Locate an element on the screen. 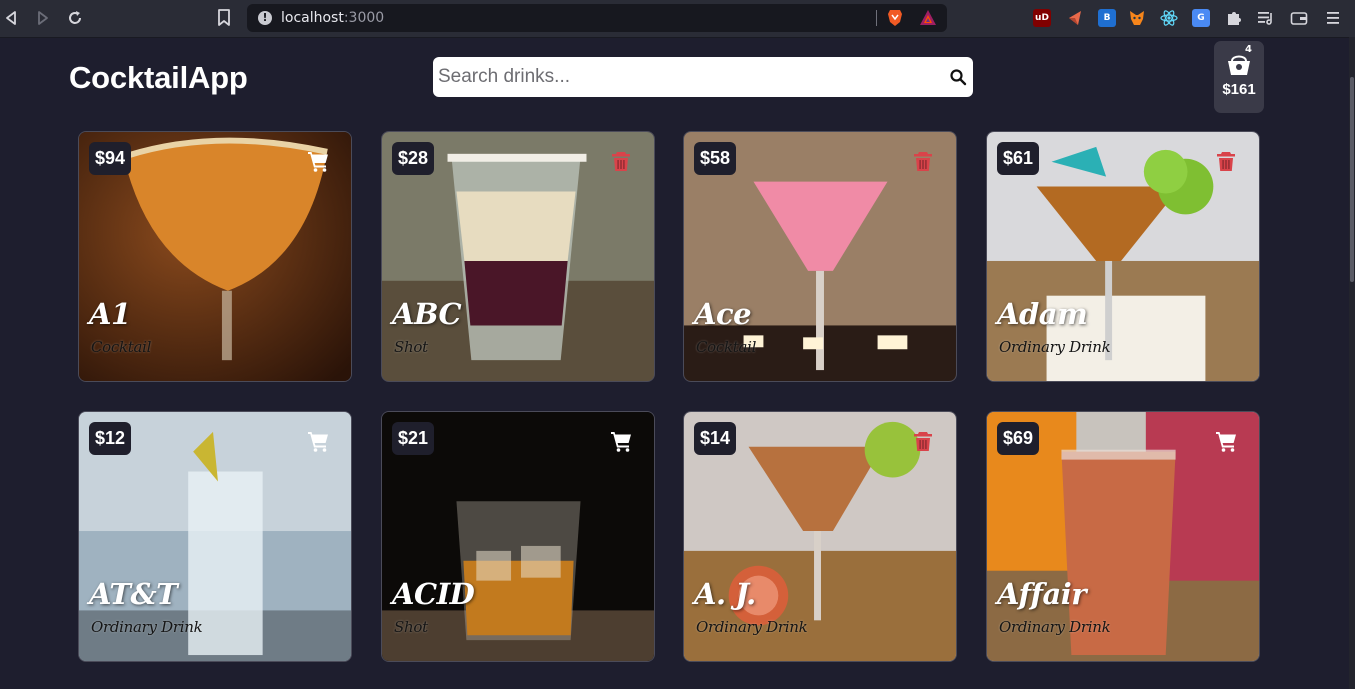  drink-name: ABC is located at coordinates (427, 314).